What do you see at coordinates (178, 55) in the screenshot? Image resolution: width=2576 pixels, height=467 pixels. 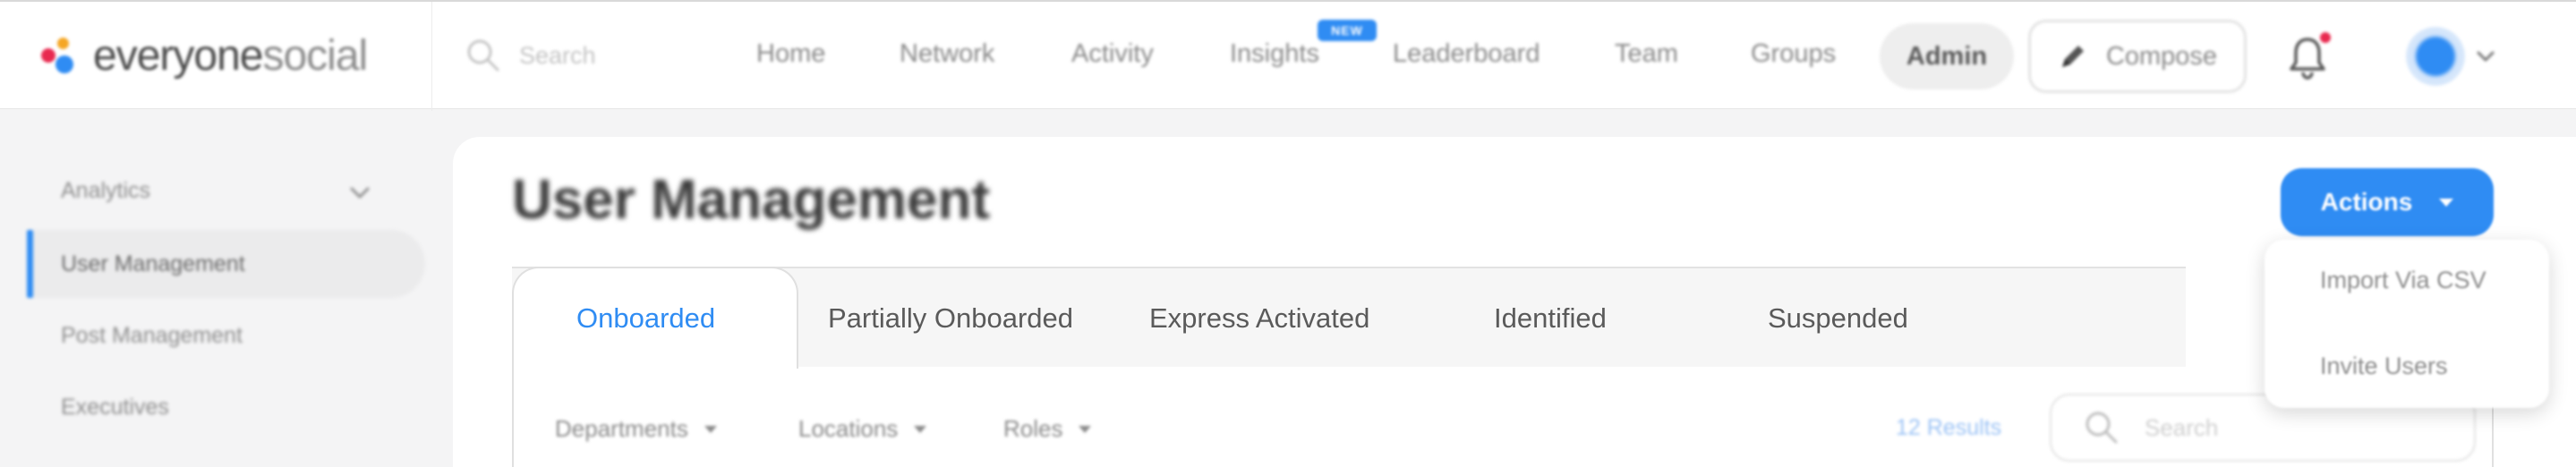 I see `logo-text-everyone: everyone` at bounding box center [178, 55].